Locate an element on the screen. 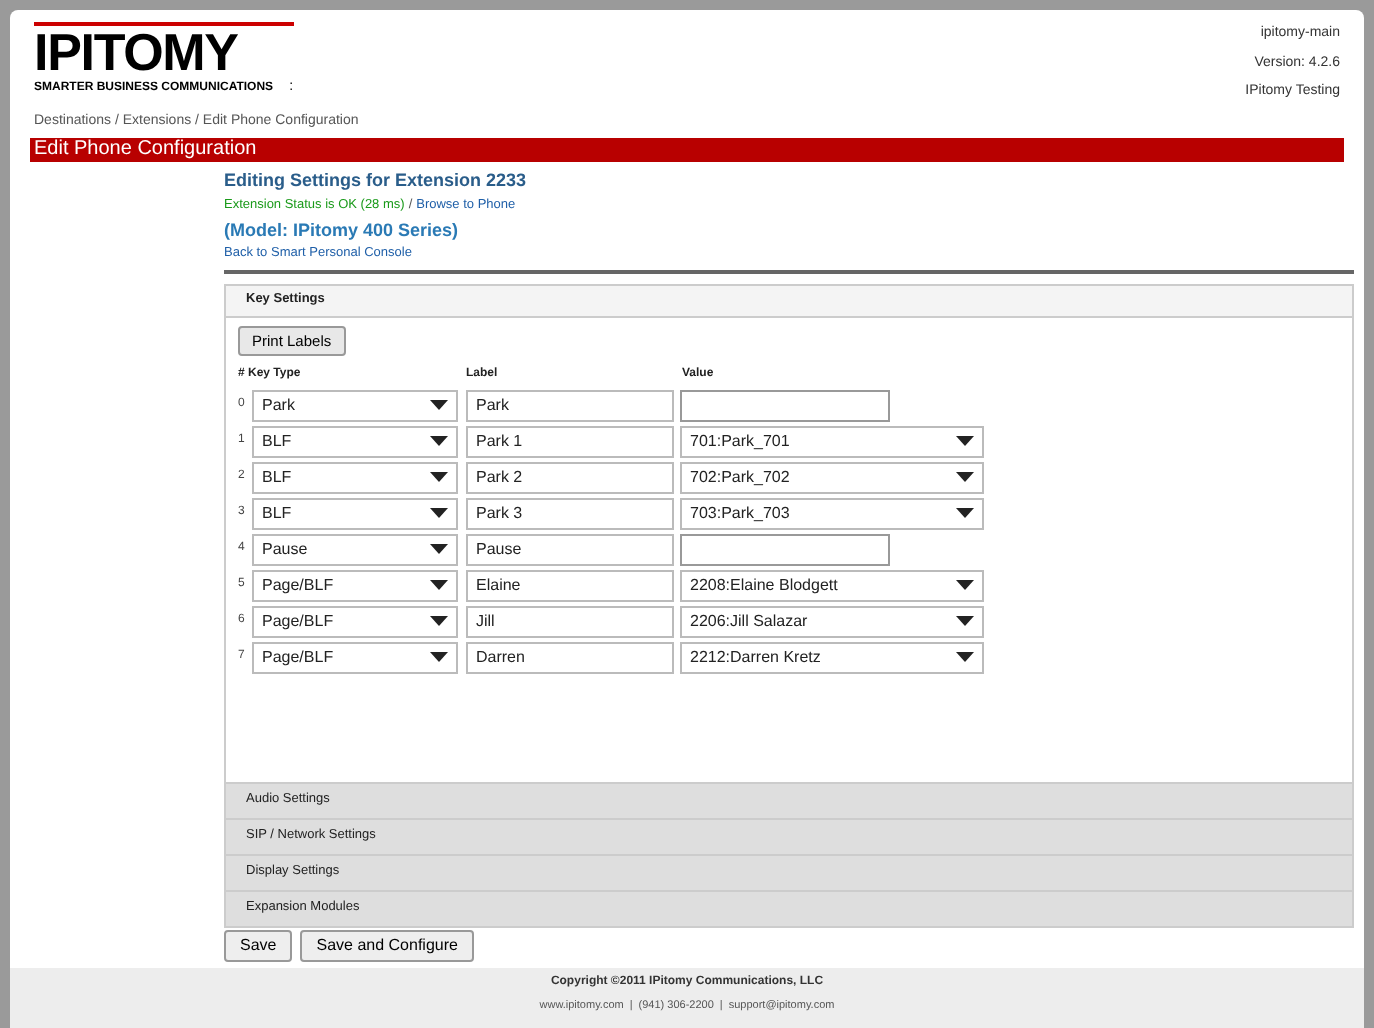  label-field: Elaine is located at coordinates (570, 585).